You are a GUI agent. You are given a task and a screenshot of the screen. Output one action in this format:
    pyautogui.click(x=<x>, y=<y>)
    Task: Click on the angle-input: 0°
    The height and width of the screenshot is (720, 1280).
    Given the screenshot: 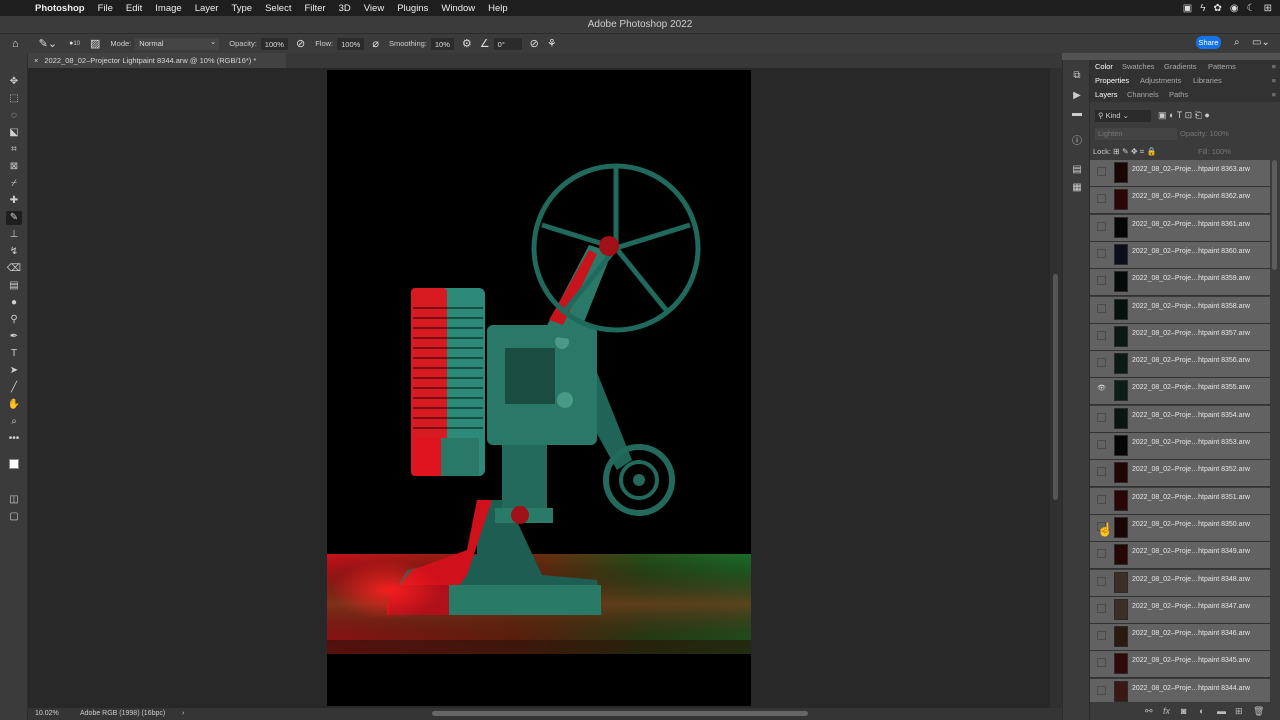 What is the action you would take?
    pyautogui.click(x=507, y=43)
    